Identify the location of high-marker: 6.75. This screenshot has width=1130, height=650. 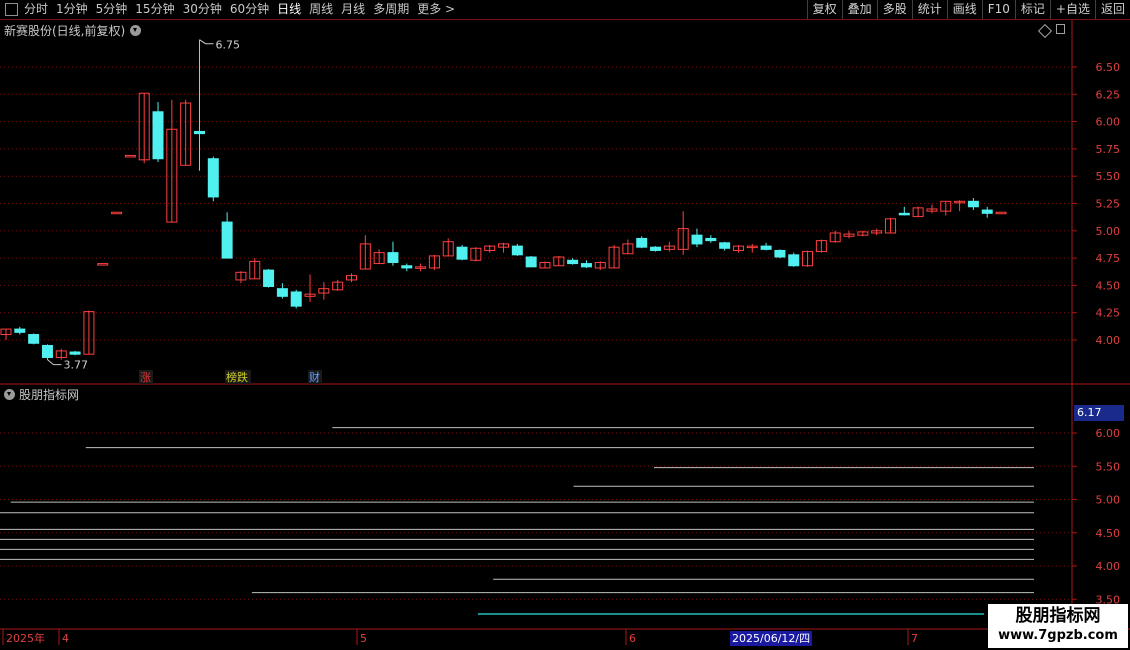
(227, 45).